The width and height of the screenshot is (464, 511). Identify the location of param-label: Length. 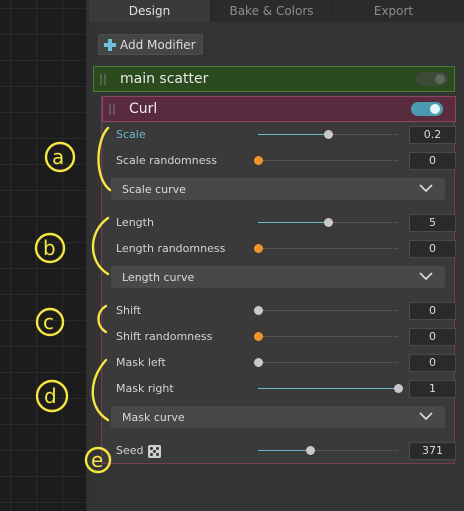
(135, 222).